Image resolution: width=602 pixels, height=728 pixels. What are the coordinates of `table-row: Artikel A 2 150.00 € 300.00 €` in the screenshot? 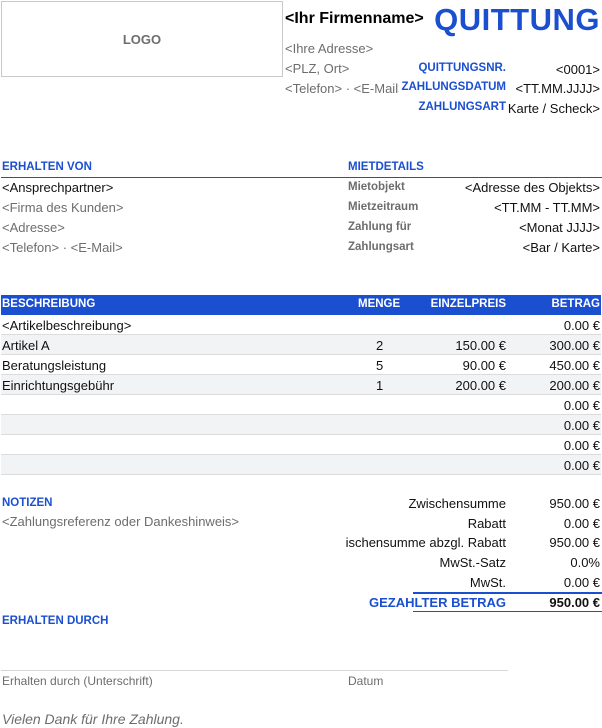 It's located at (301, 345).